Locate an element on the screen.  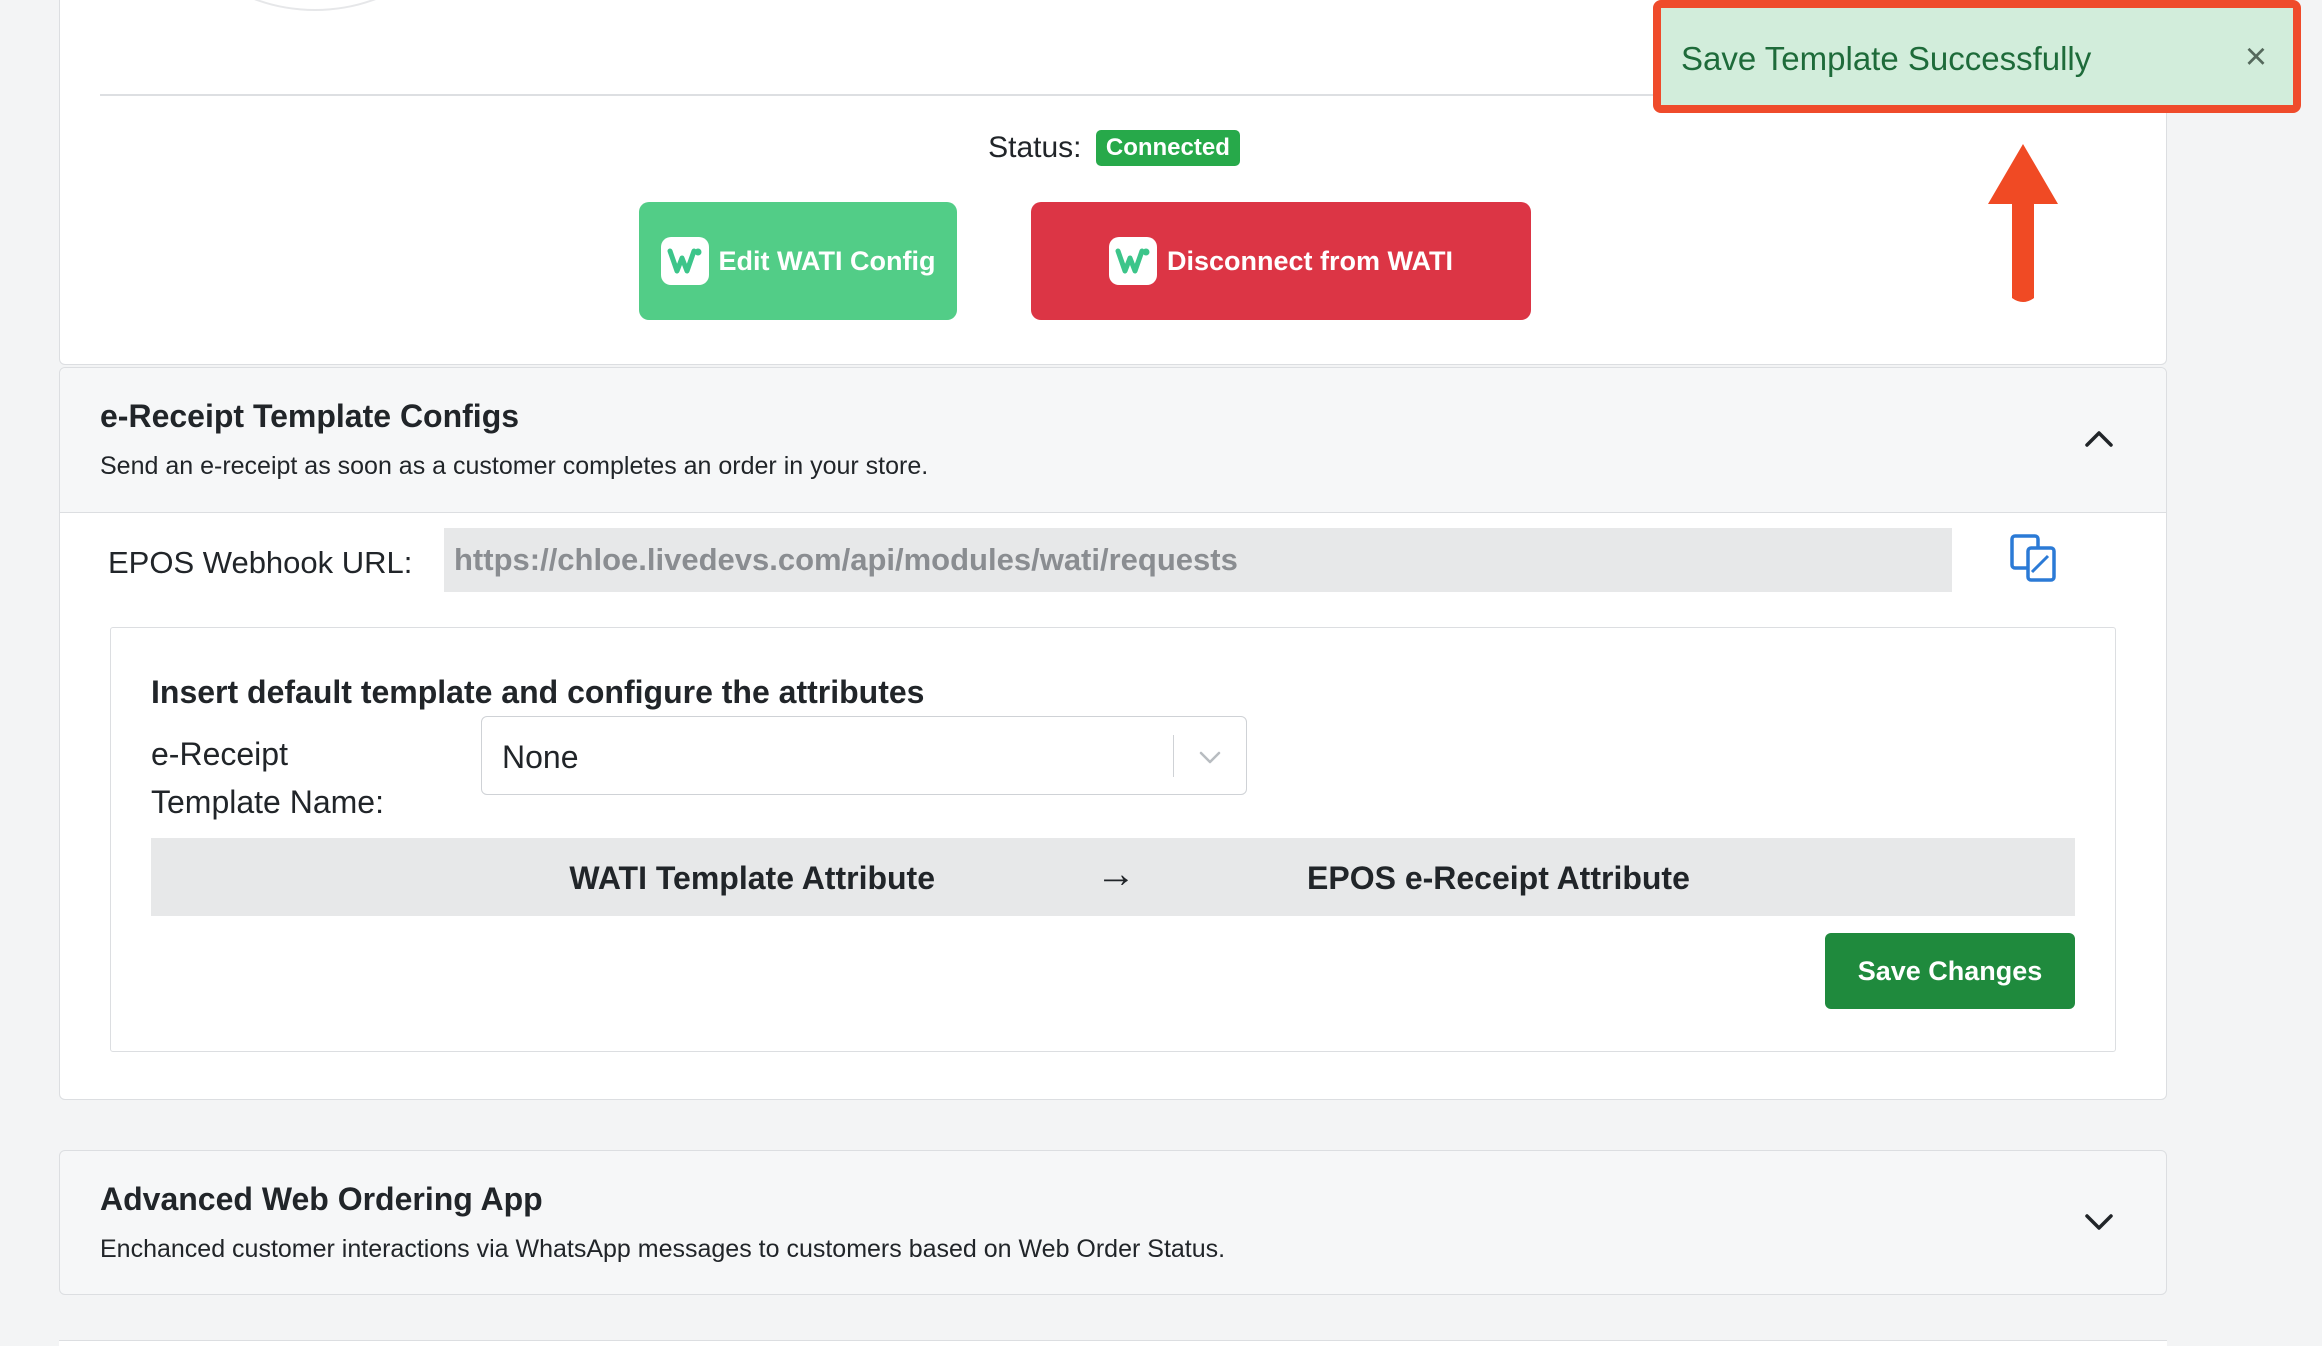
edit-wati-config-button: Edit WATI Config is located at coordinates (798, 261).